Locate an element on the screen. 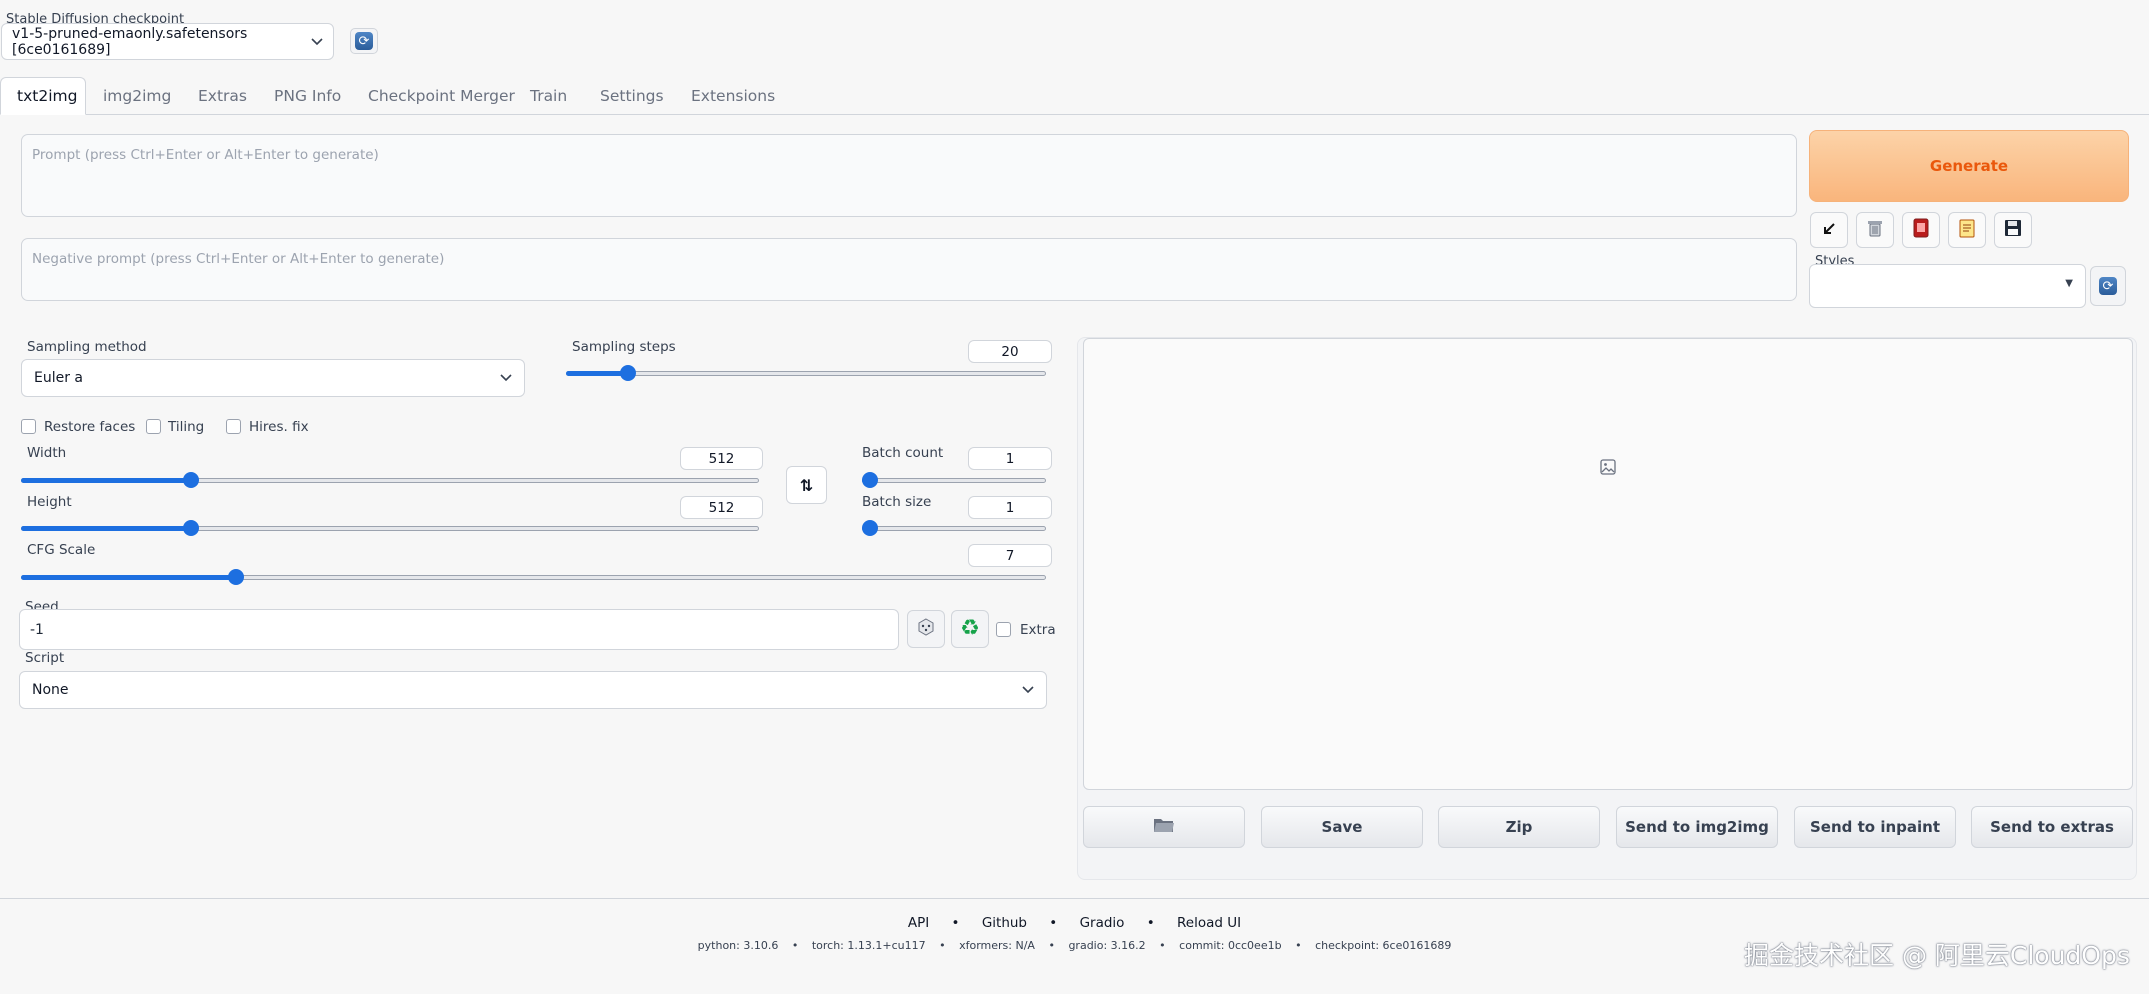 This screenshot has height=994, width=2149. tab-settings: Settings is located at coordinates (632, 96).